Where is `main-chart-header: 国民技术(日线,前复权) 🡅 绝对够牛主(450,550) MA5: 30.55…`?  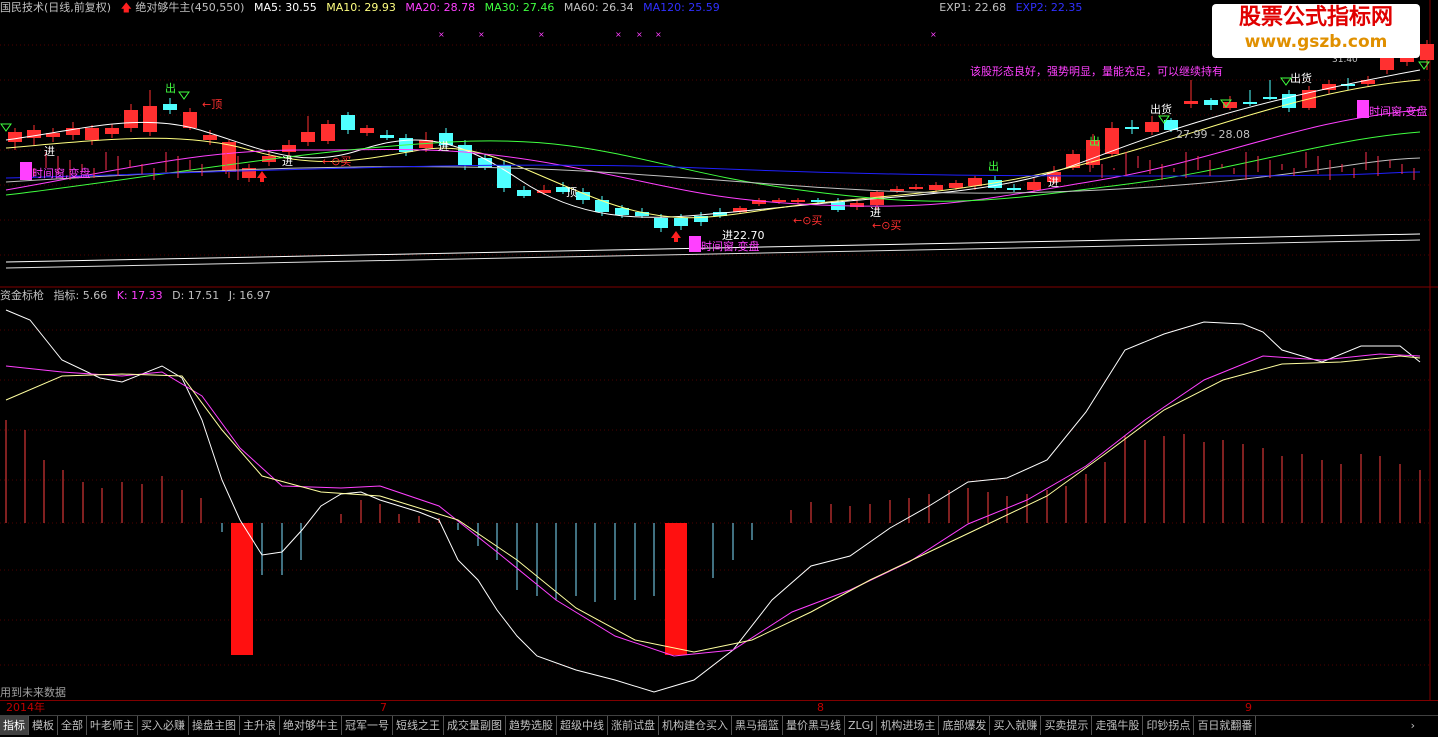 main-chart-header: 国民技术(日线,前复权) 🡅 绝对够牛主(450,550) MA5: 30.55… is located at coordinates (544, 8).